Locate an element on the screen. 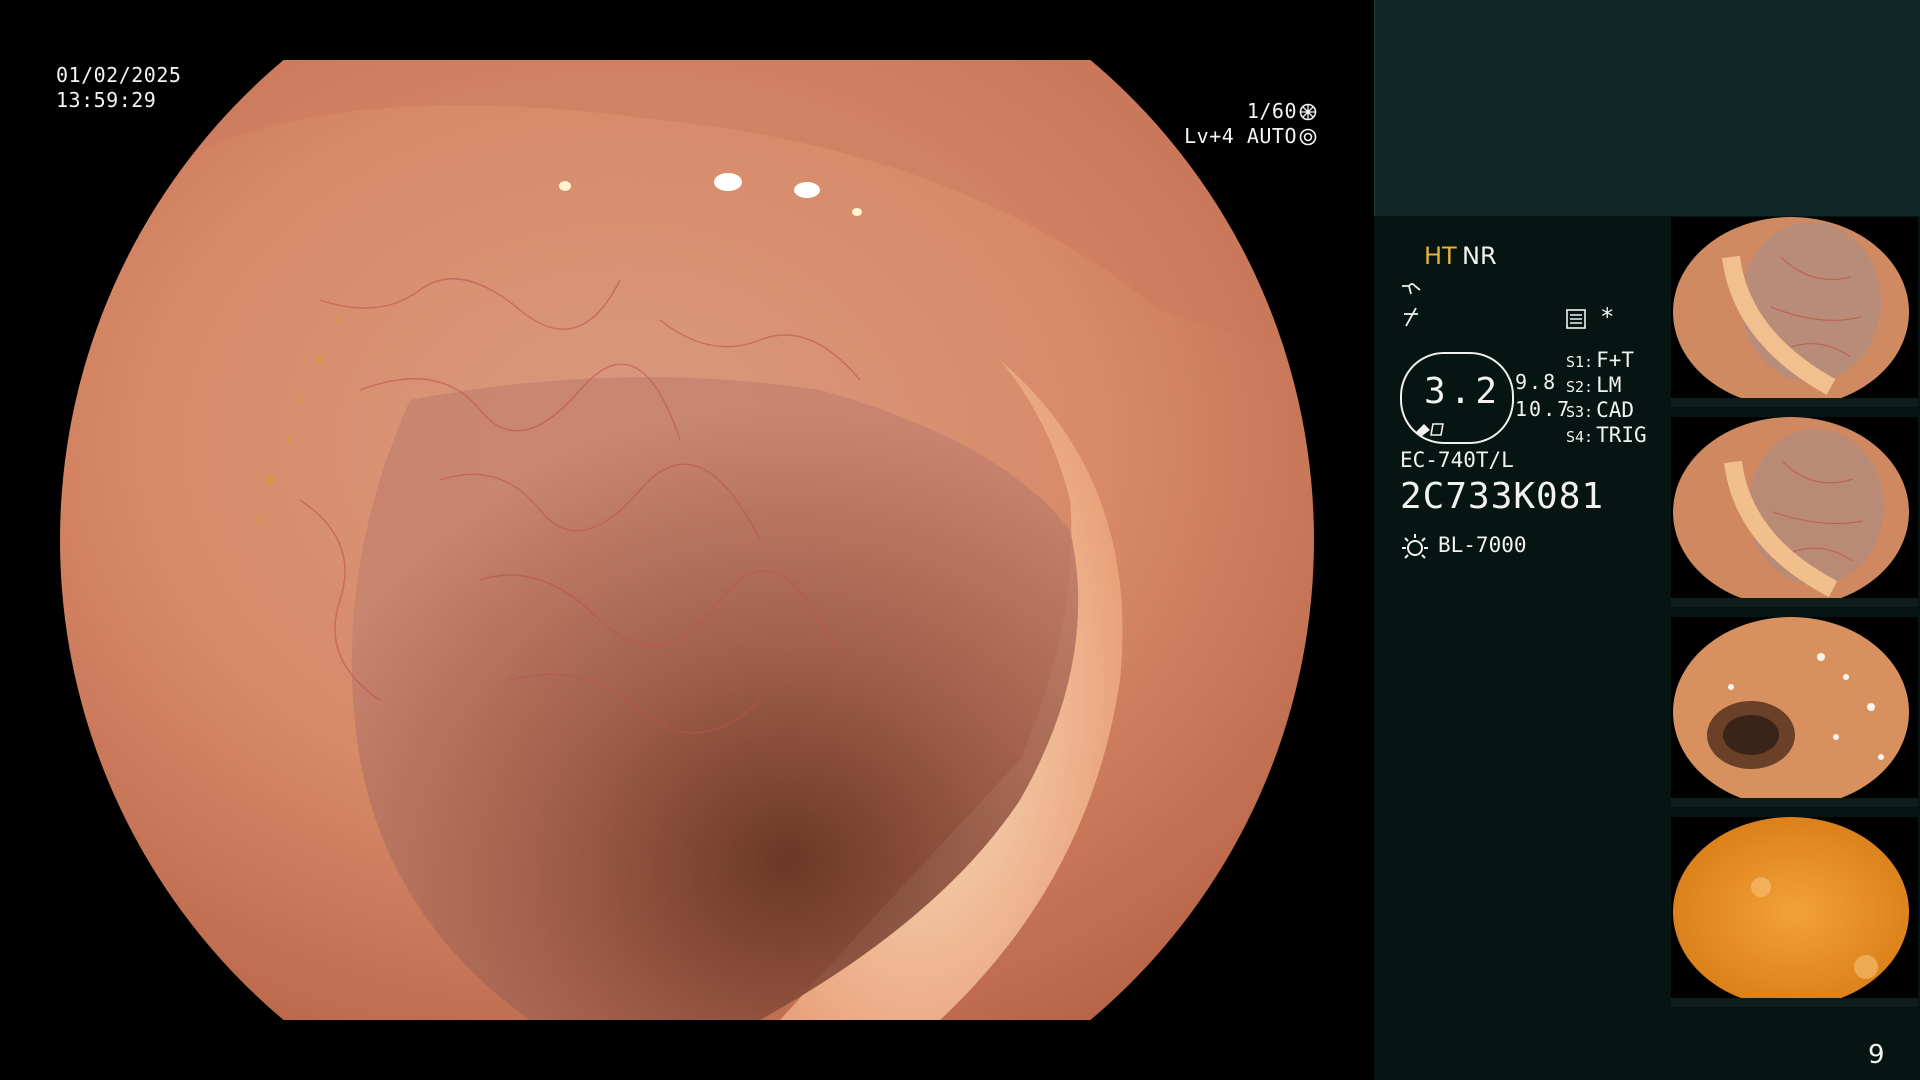 The height and width of the screenshot is (1080, 1920). nr-indicator: NR is located at coordinates (1479, 256).